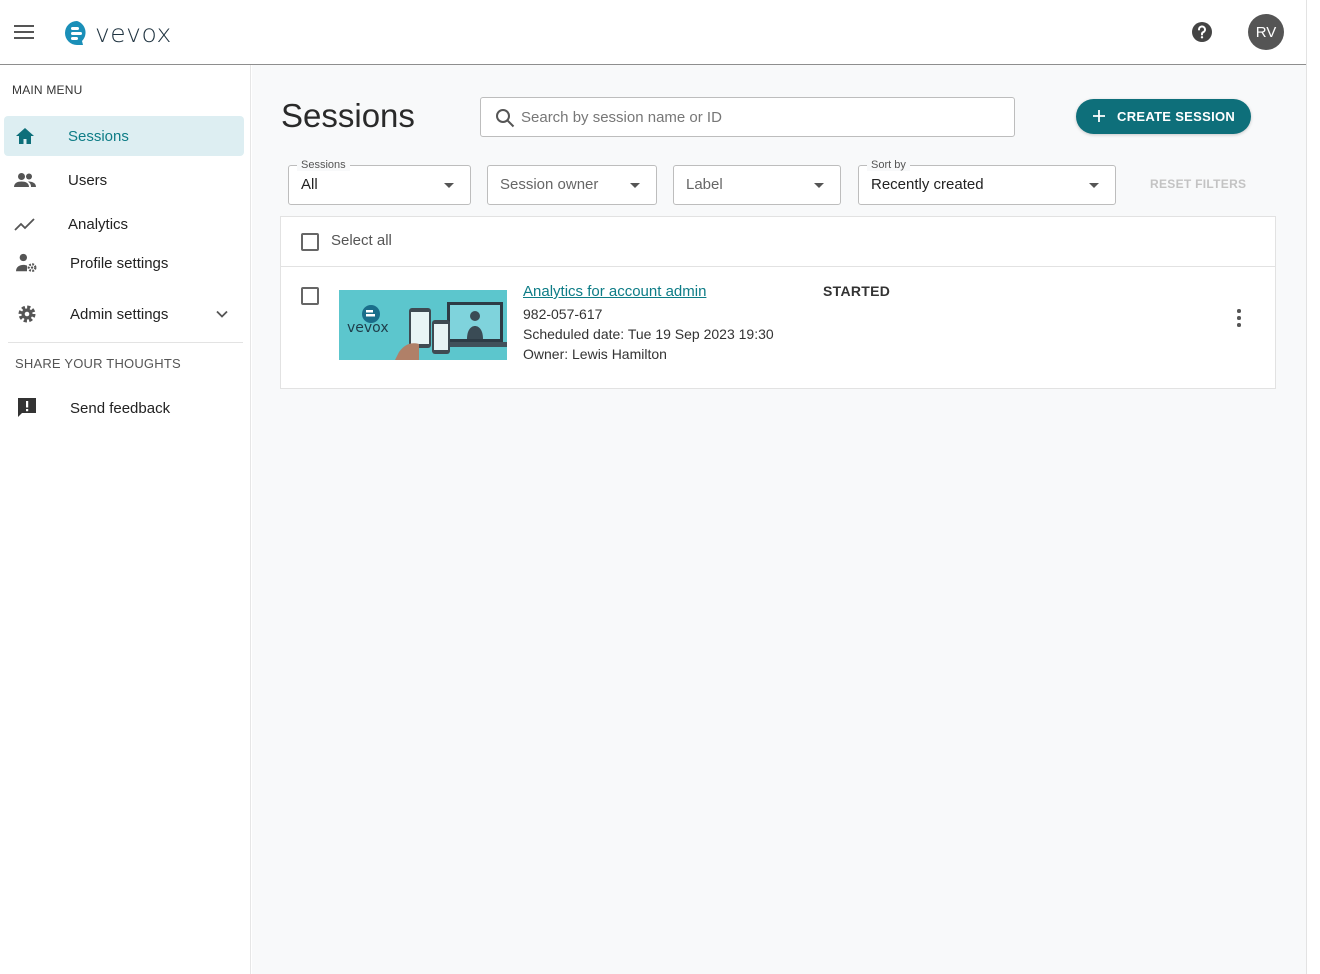 This screenshot has height=974, width=1320. Describe the element at coordinates (361, 240) in the screenshot. I see `select-all-label: Select all` at that location.